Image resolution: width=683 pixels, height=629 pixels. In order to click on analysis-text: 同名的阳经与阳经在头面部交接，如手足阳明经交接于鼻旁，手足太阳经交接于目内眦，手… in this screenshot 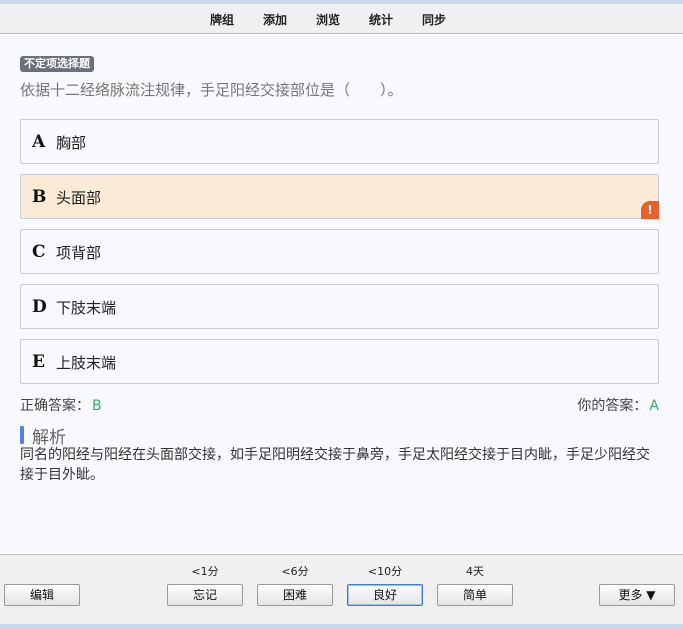, I will do `click(335, 465)`.